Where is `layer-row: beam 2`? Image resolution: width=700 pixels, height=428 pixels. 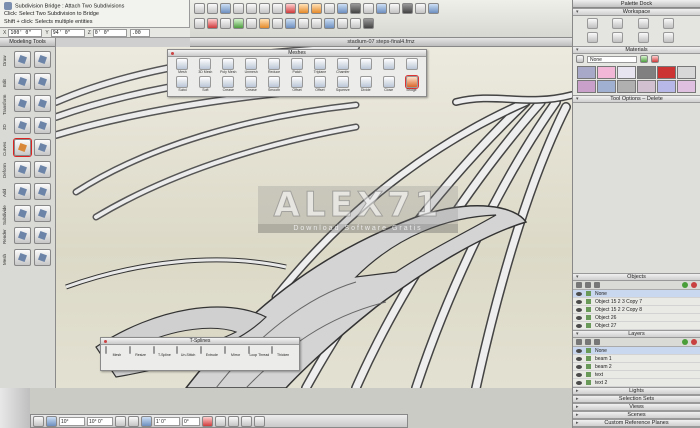 layer-row: beam 2 is located at coordinates (636, 367).